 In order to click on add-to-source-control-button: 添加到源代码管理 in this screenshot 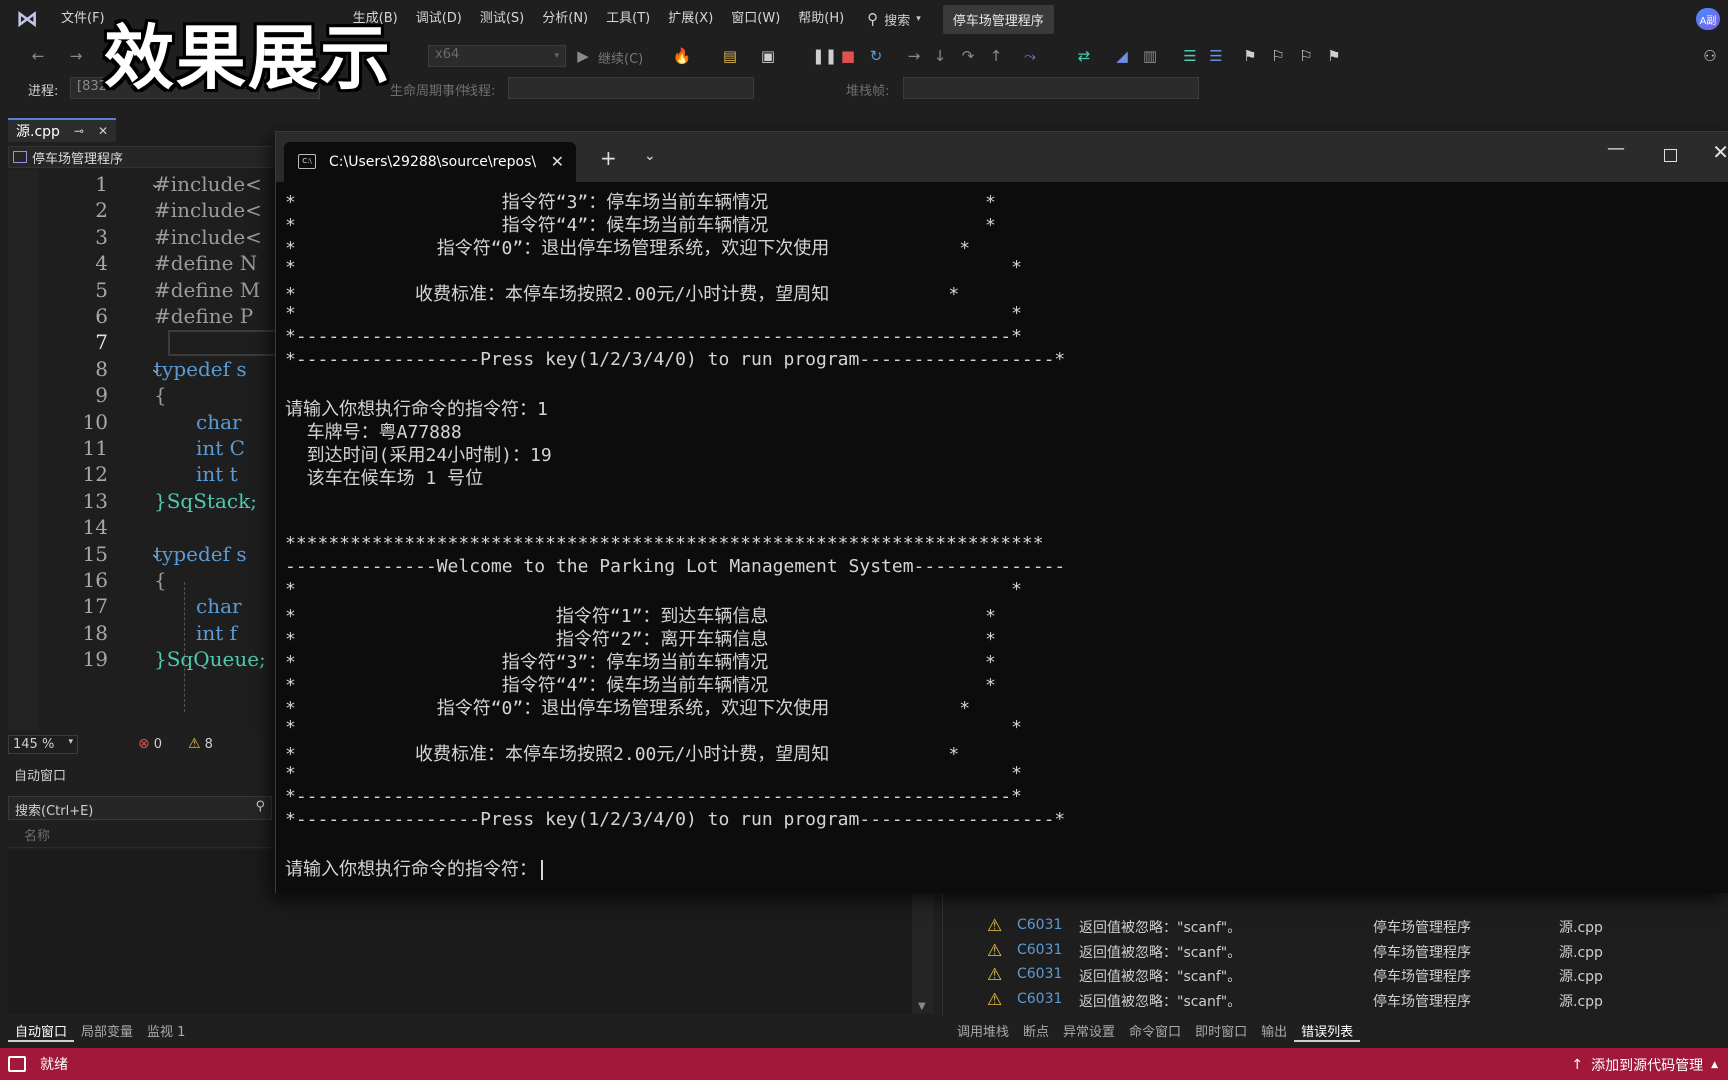, I will do `click(1647, 1065)`.